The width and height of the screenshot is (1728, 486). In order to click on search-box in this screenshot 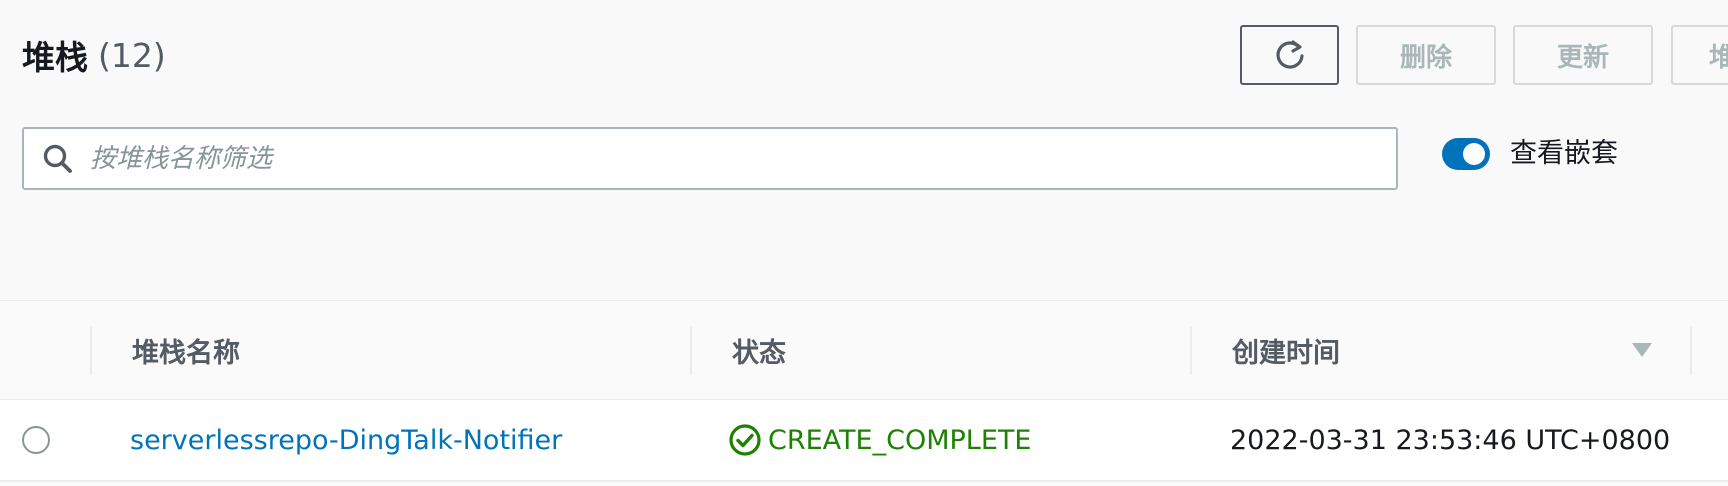, I will do `click(710, 158)`.